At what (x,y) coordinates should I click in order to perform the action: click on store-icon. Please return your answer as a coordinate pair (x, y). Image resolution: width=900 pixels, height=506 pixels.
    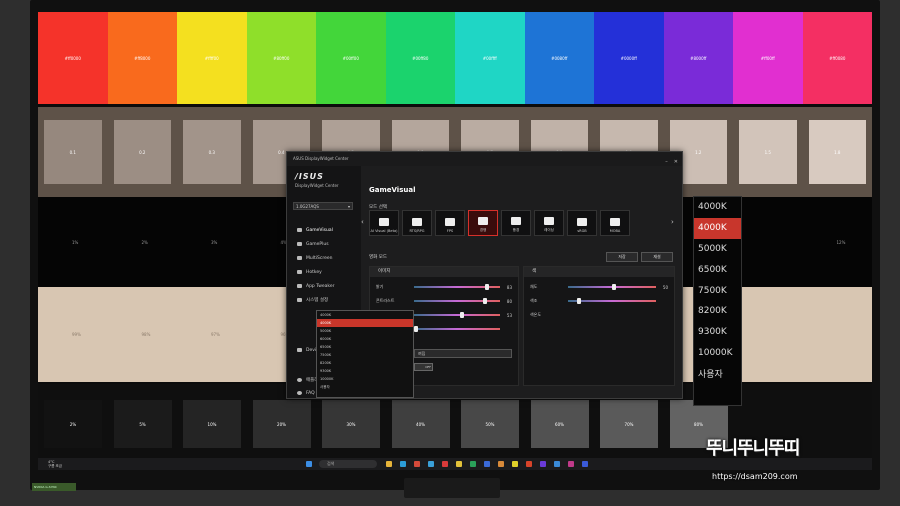
    Looking at the image, I should click on (431, 464).